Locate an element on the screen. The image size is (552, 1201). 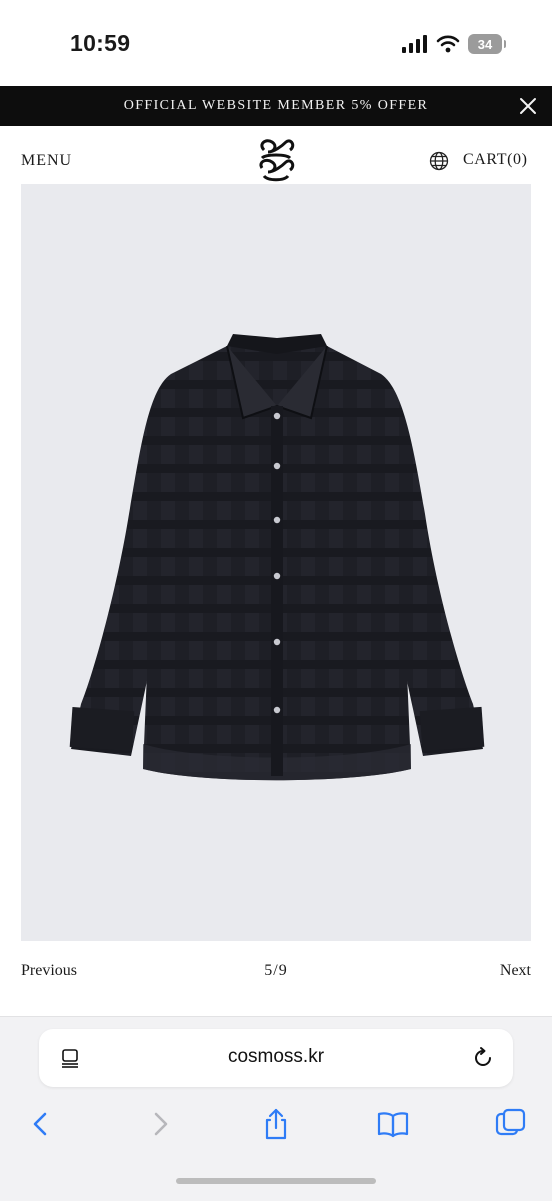
image-counter: 5/9 is located at coordinates (276, 970).